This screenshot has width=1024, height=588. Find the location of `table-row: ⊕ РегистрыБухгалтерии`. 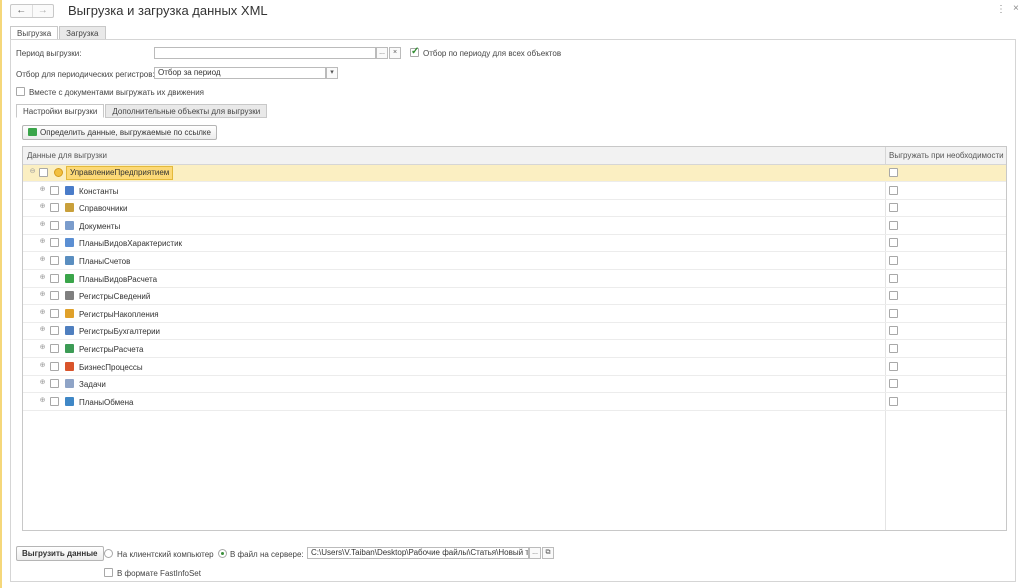

table-row: ⊕ РегистрыБухгалтерии is located at coordinates (514, 332).